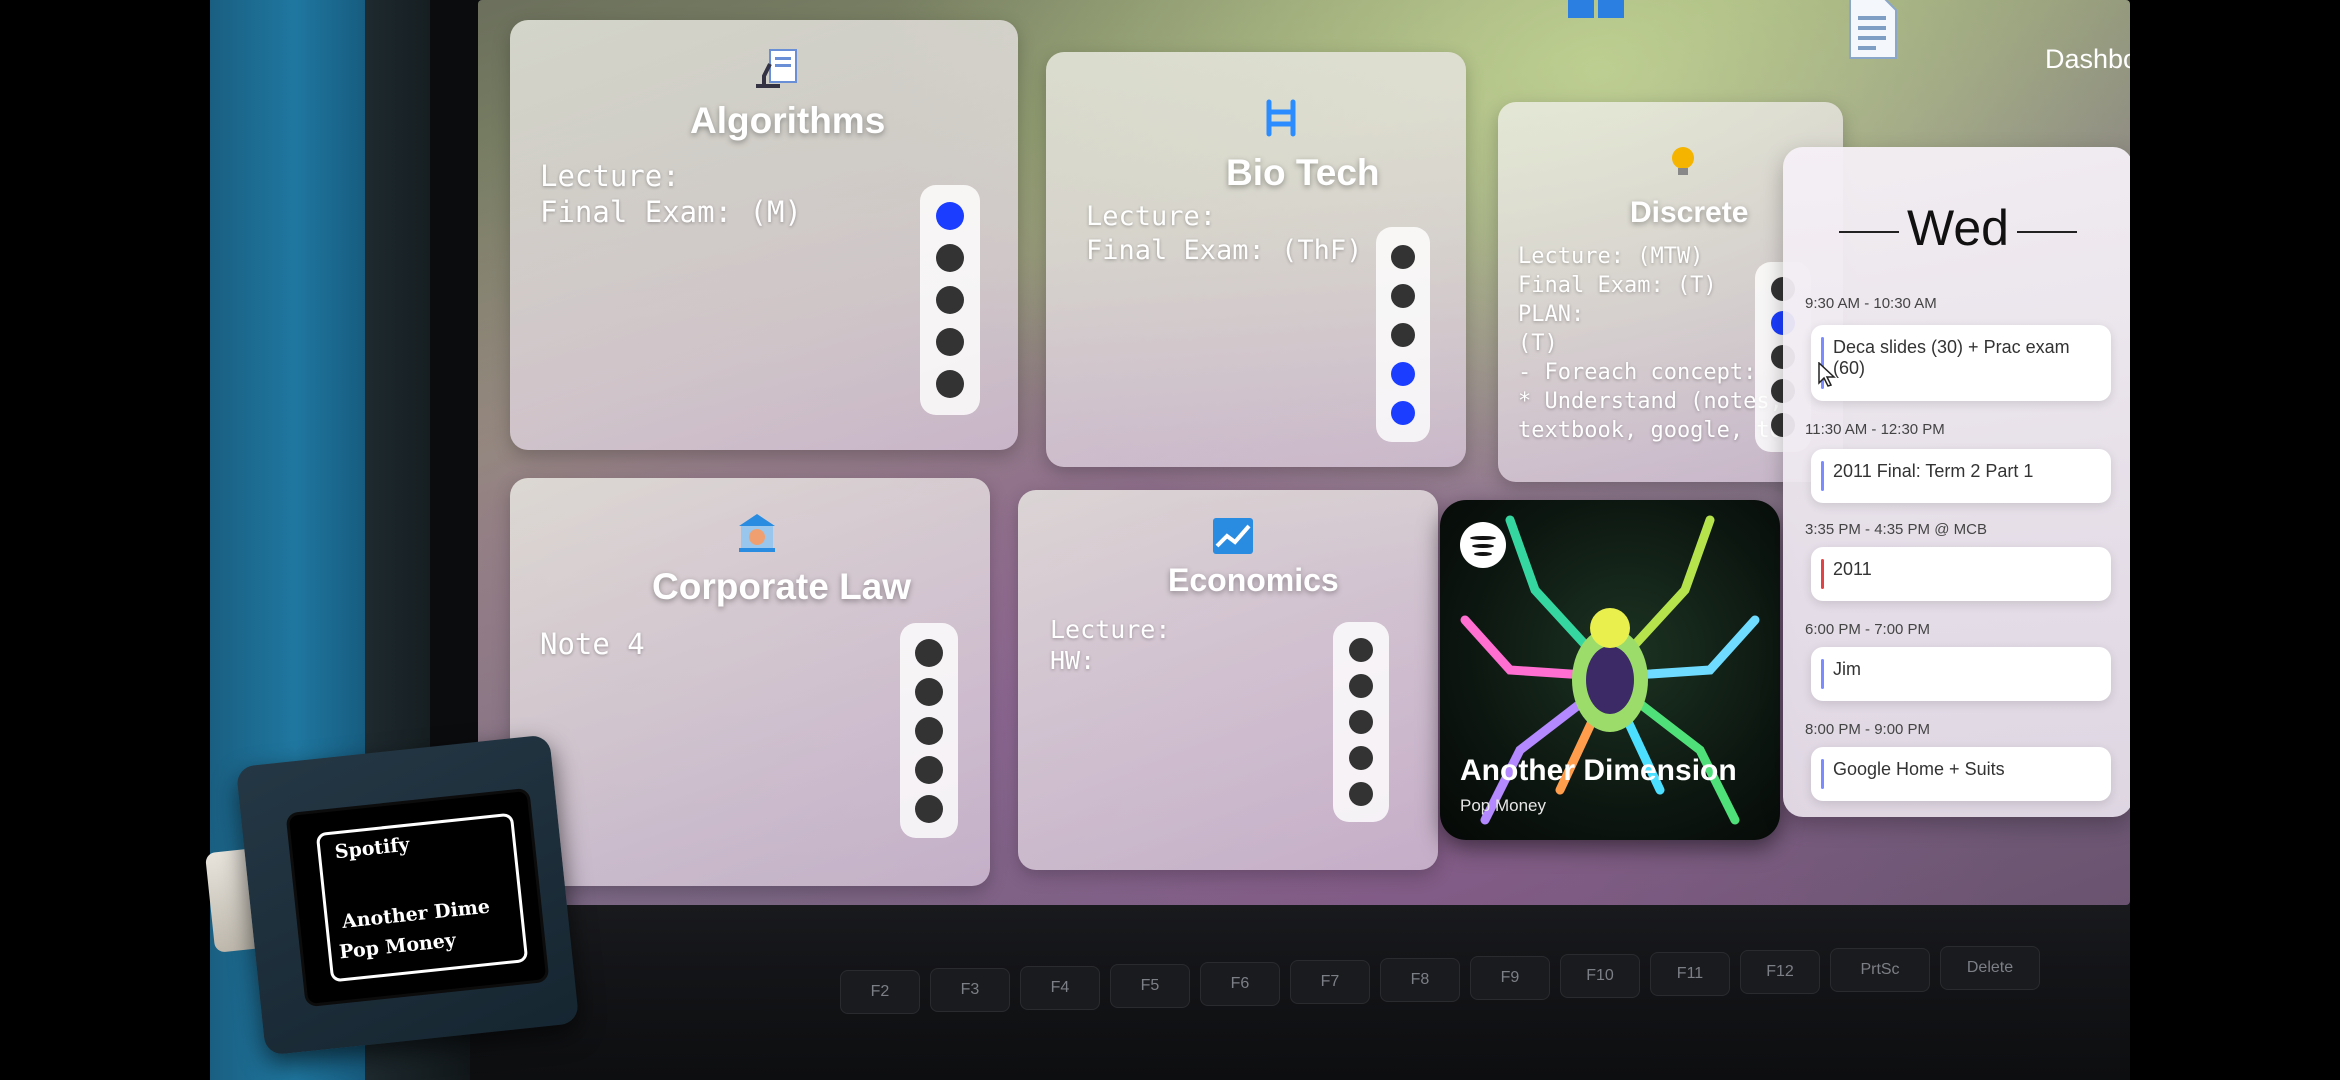  I want to click on key-prtsc: PrtSc, so click(1880, 970).